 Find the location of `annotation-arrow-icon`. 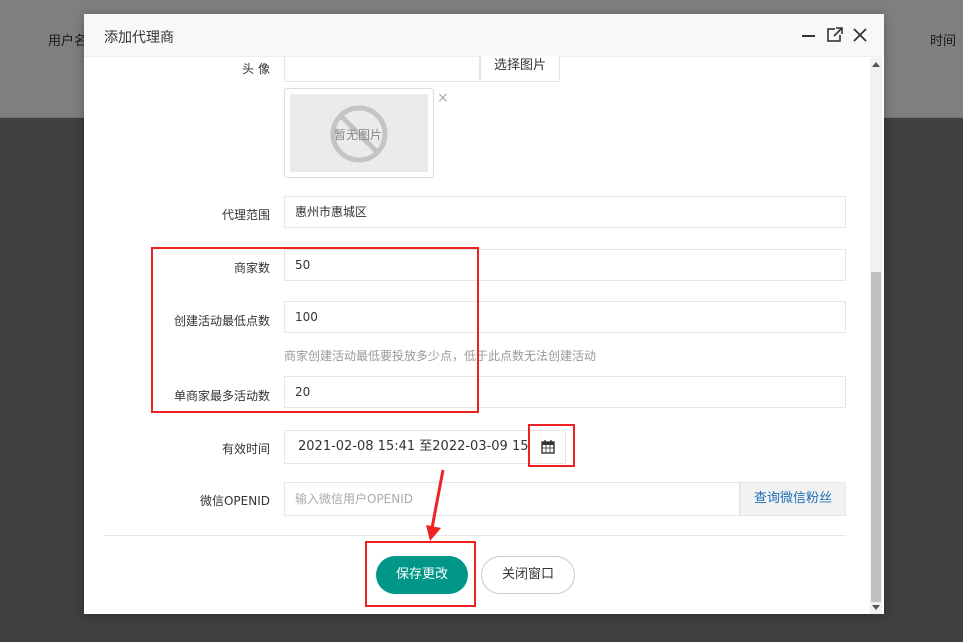

annotation-arrow-icon is located at coordinates (435, 505).